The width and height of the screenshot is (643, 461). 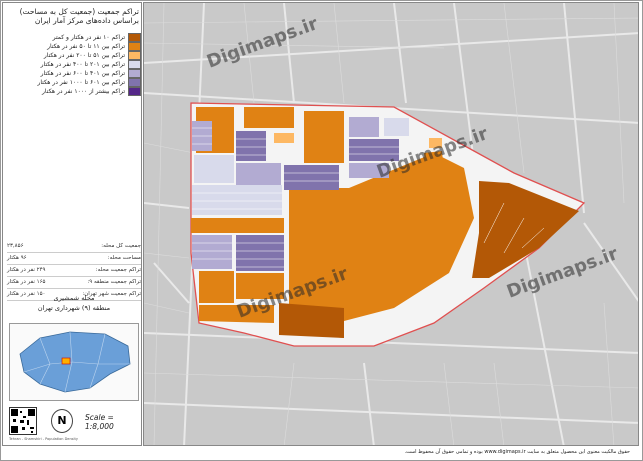 I want to click on legend-label: تراکم بین ۲۰۱ تا ۴۰۰ نفر در هکتار, so click(x=82, y=64).